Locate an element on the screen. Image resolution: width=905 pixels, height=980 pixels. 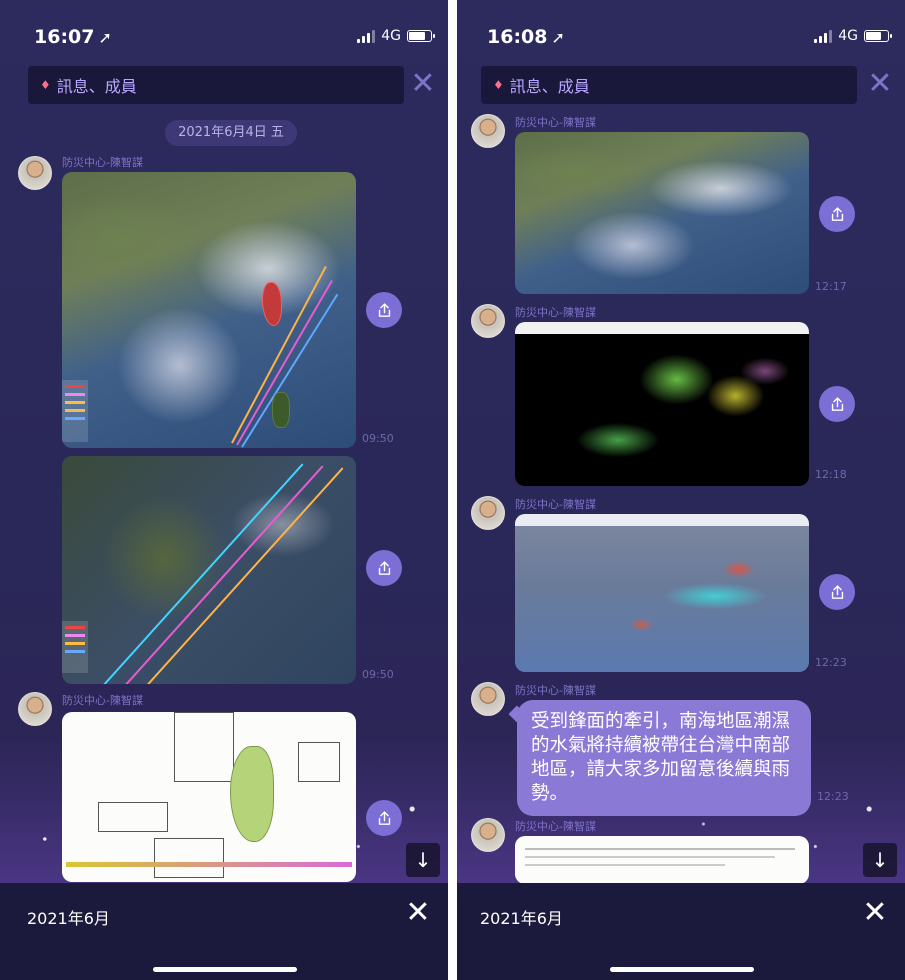
status-time: 16:07 ➚ is located at coordinates (73, 37).